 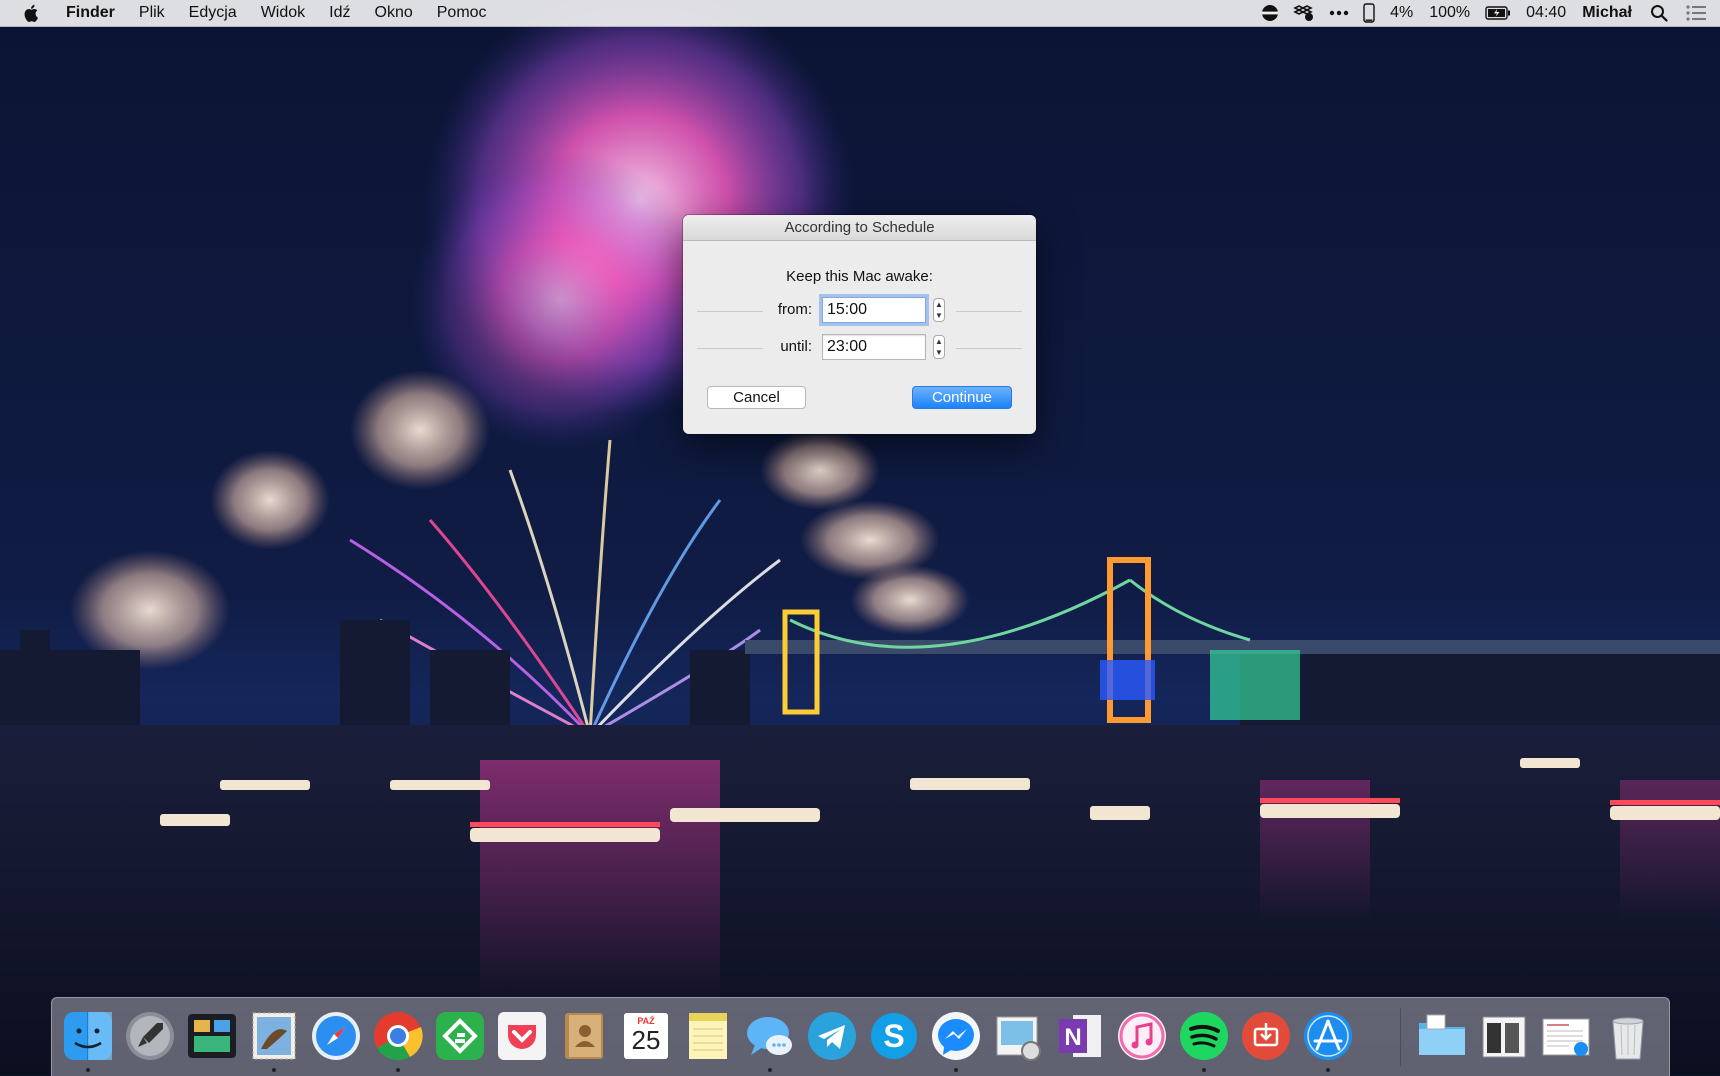 I want to click on svg-text: S, so click(x=893, y=1036).